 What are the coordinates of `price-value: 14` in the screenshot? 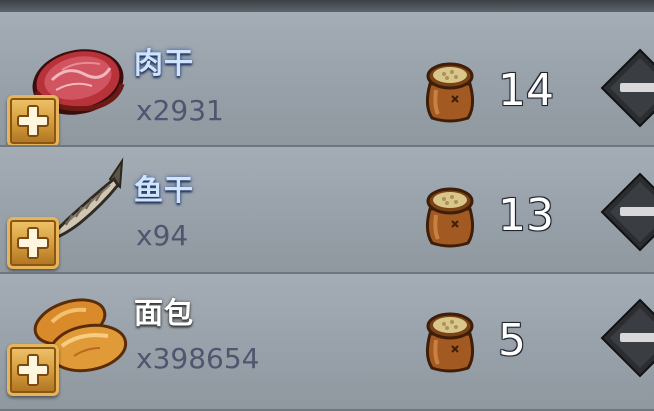 It's located at (526, 90).